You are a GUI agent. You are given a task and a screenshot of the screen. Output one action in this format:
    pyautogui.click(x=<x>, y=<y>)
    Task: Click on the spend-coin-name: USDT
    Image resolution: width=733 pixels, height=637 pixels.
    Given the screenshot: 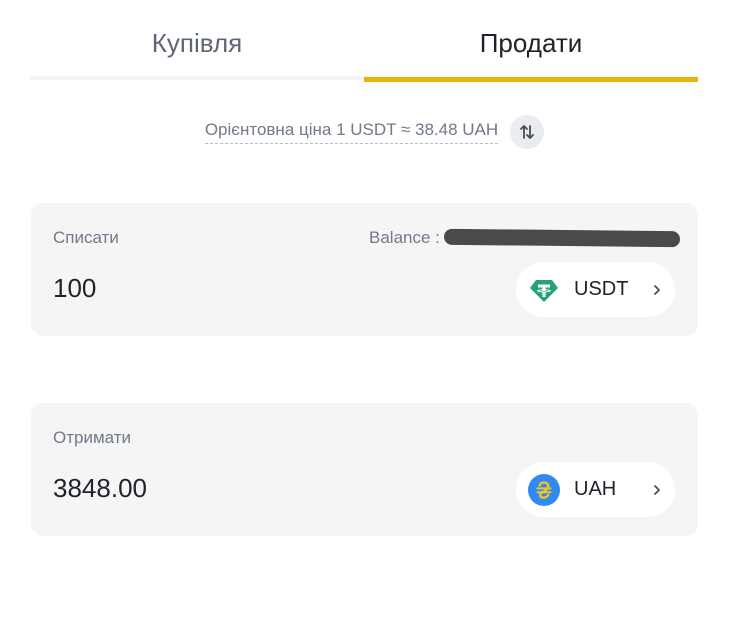 What is the action you would take?
    pyautogui.click(x=601, y=289)
    